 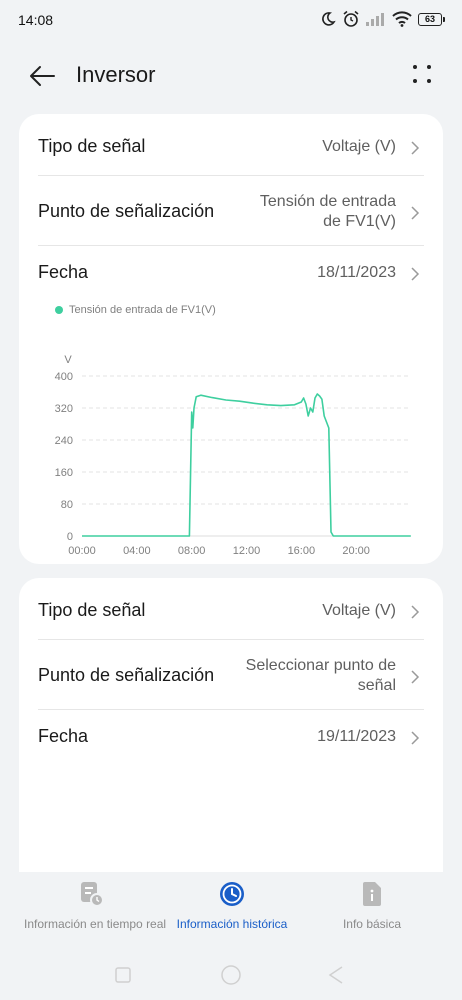 What do you see at coordinates (63, 736) in the screenshot?
I see `date-label: Fecha` at bounding box center [63, 736].